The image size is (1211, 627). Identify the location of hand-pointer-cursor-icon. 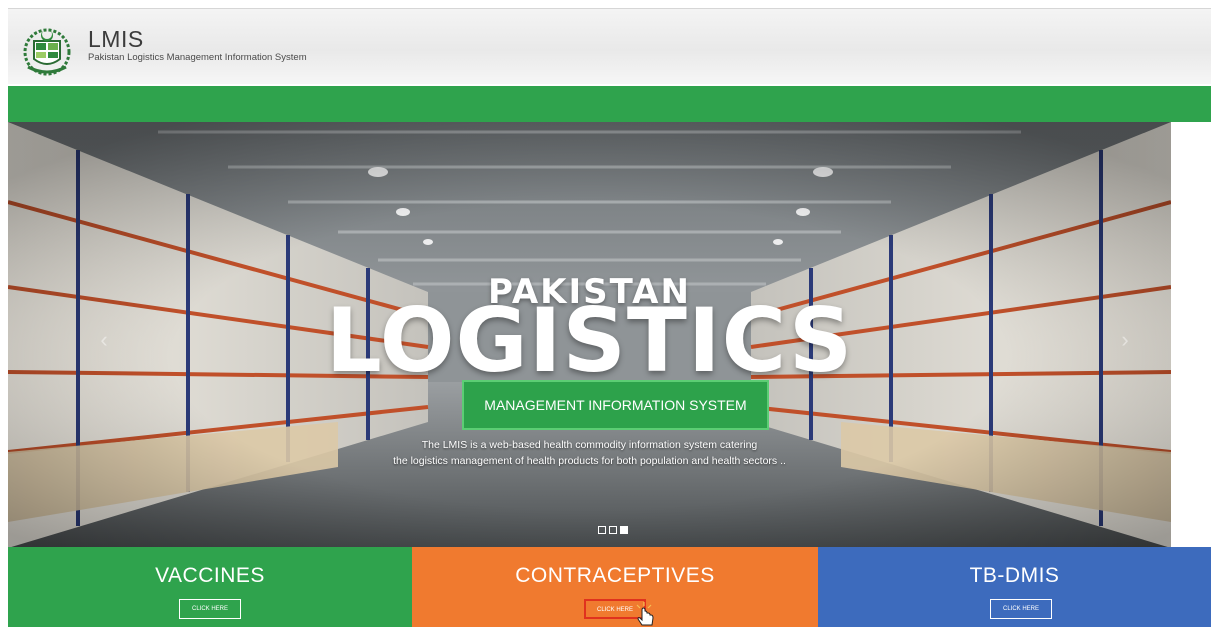
(645, 614).